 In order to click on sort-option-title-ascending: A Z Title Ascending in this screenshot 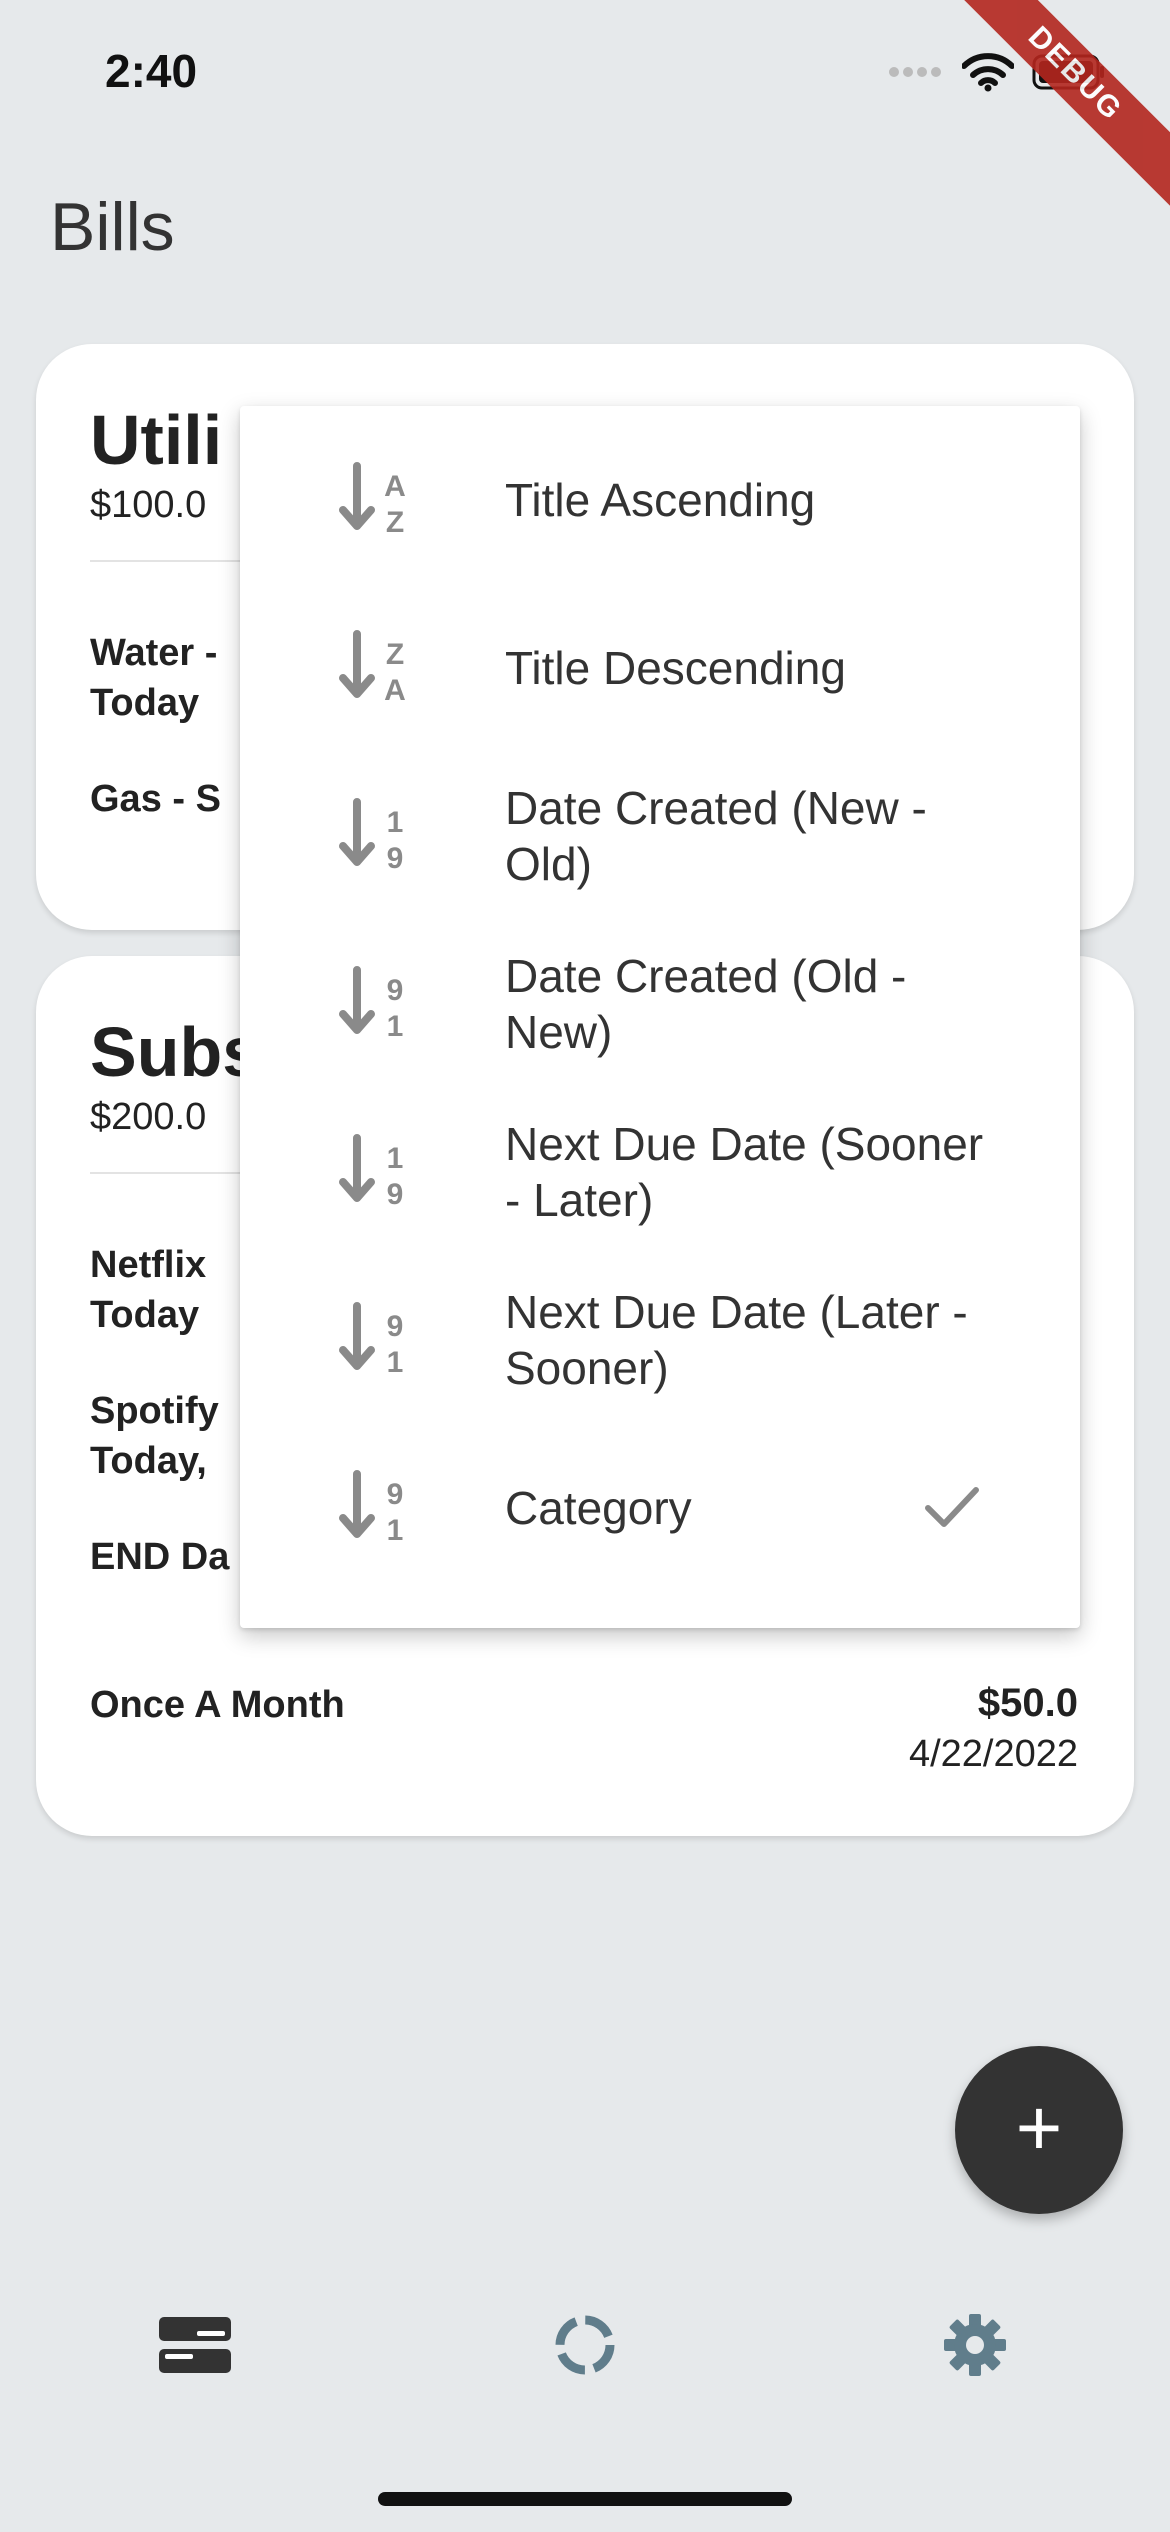, I will do `click(660, 500)`.